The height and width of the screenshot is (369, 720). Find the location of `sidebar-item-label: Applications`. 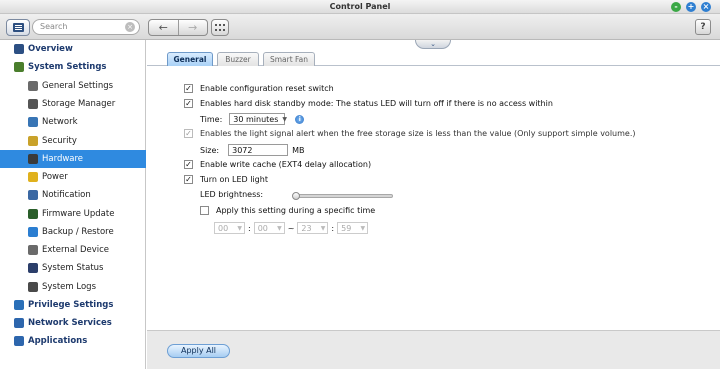

sidebar-item-label: Applications is located at coordinates (58, 341).